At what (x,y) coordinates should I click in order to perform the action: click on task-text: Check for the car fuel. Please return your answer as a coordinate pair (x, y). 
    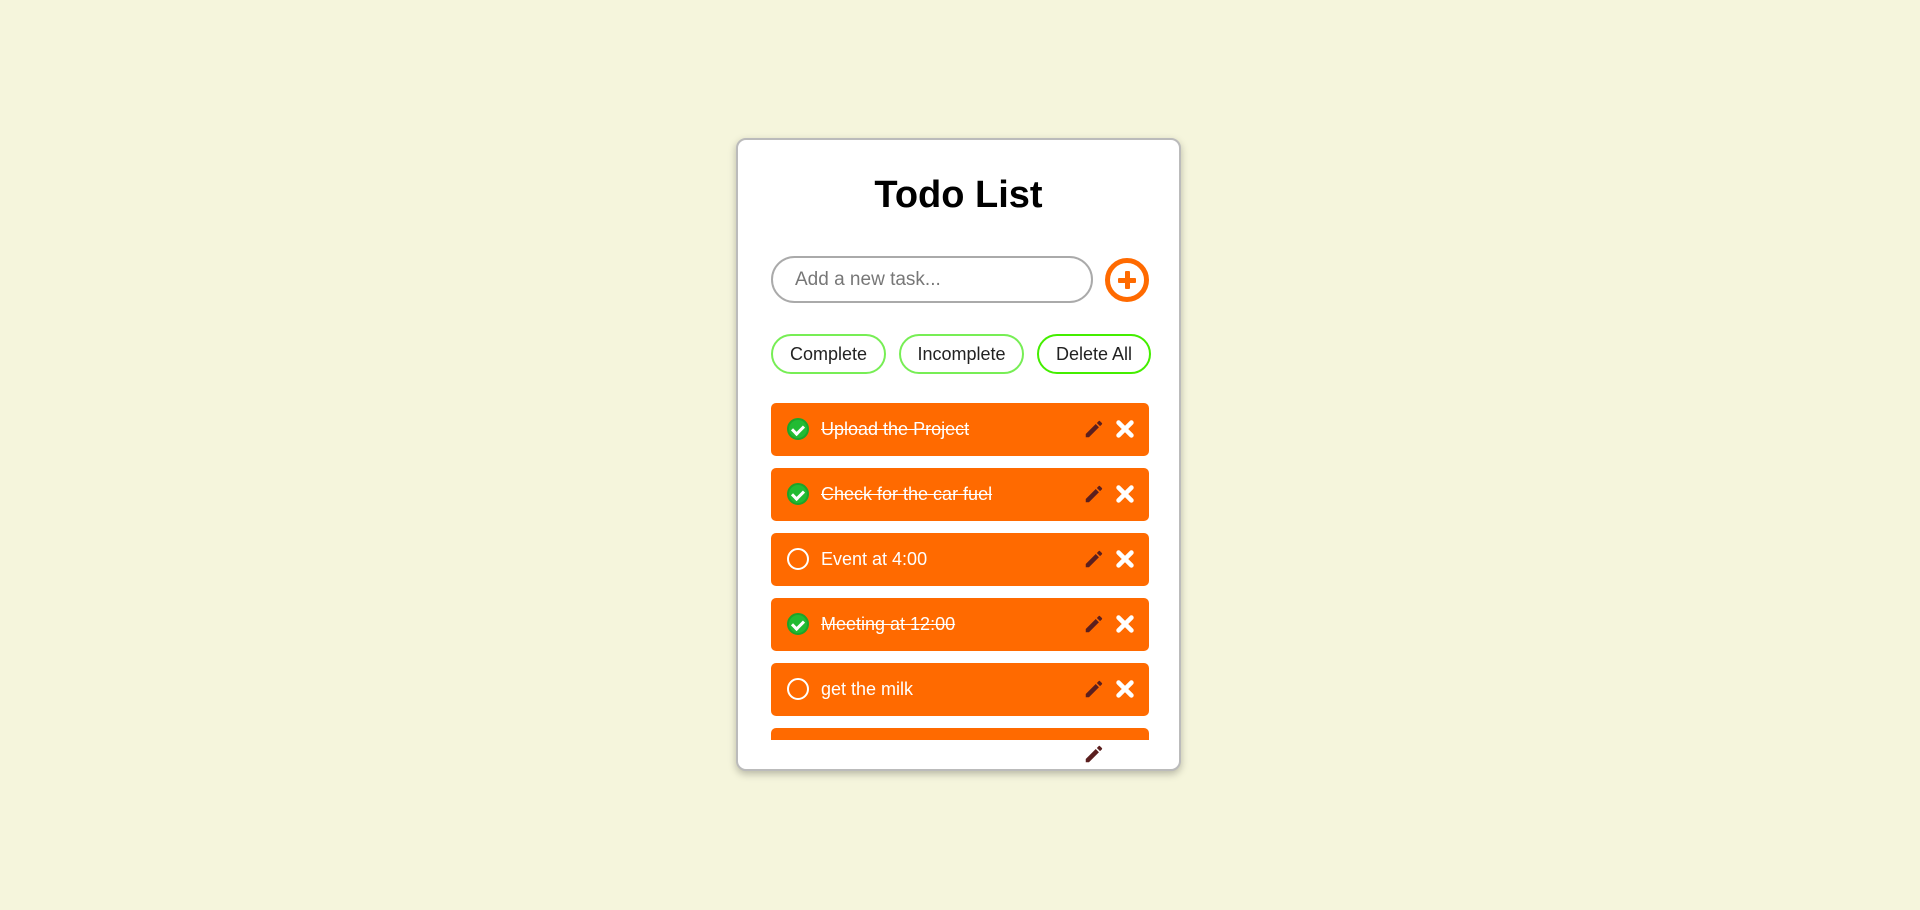
    Looking at the image, I should click on (907, 494).